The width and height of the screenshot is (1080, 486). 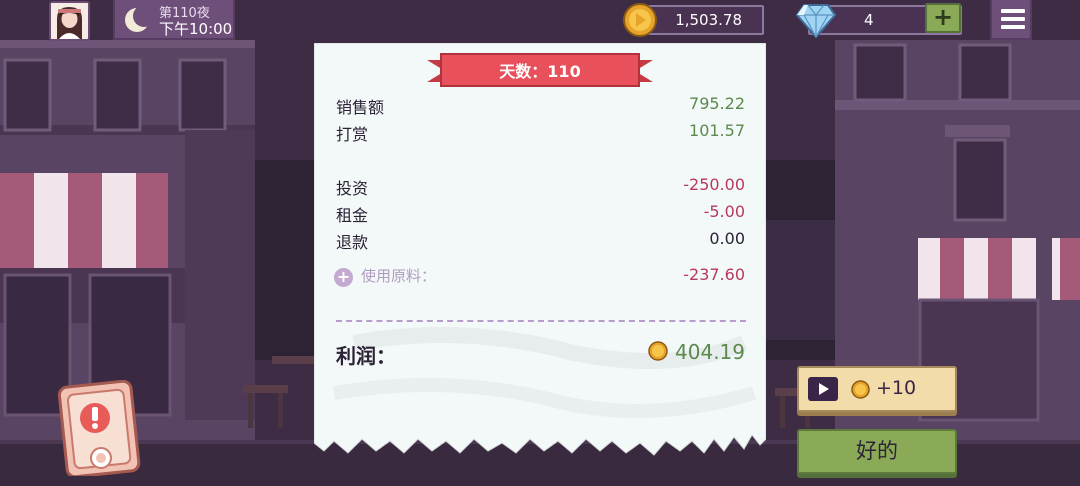 I want to click on day-time-panel: 第110夜 下午10:00, so click(x=174, y=20).